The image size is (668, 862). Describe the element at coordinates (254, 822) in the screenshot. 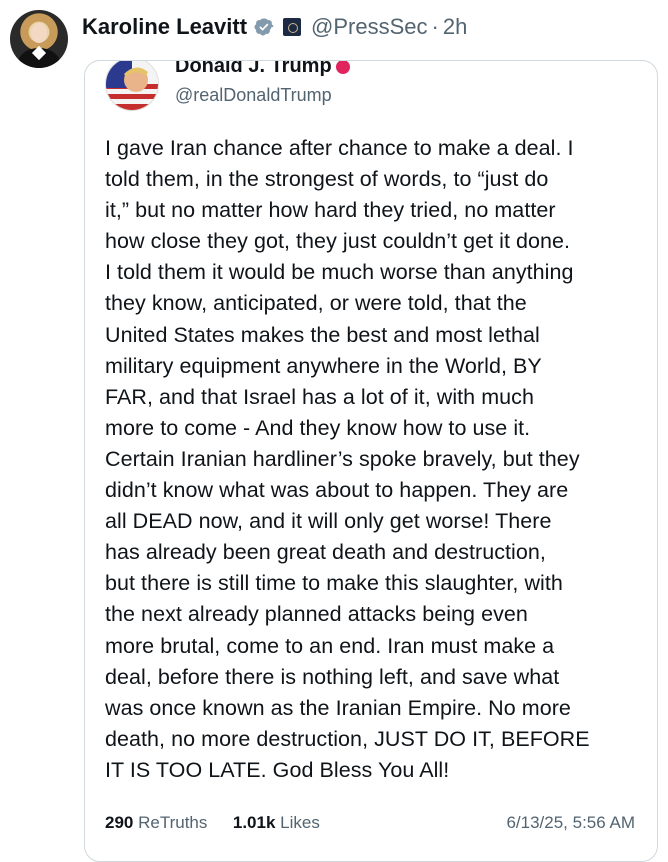

I see `likes-count: 1.01k` at that location.